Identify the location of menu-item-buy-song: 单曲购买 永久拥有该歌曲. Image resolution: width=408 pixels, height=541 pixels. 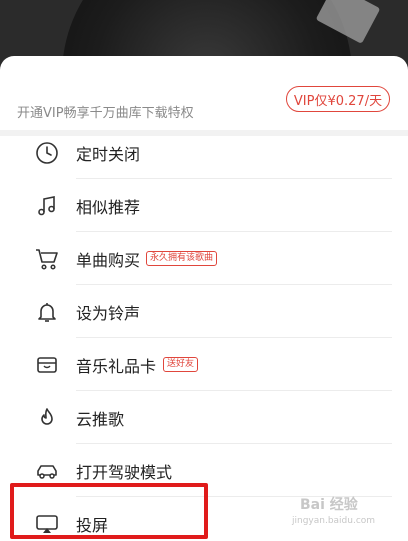
(204, 258).